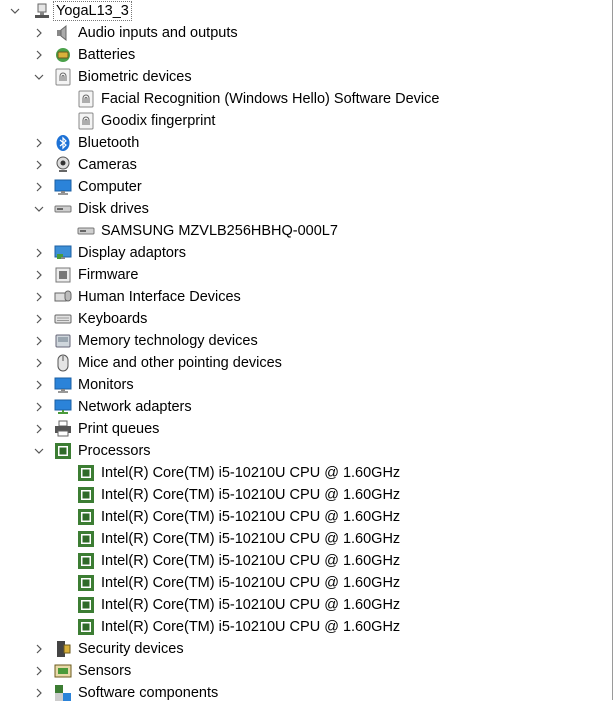 Image resolution: width=614 pixels, height=707 pixels. I want to click on tree-node-computer: Computer, so click(306, 187).